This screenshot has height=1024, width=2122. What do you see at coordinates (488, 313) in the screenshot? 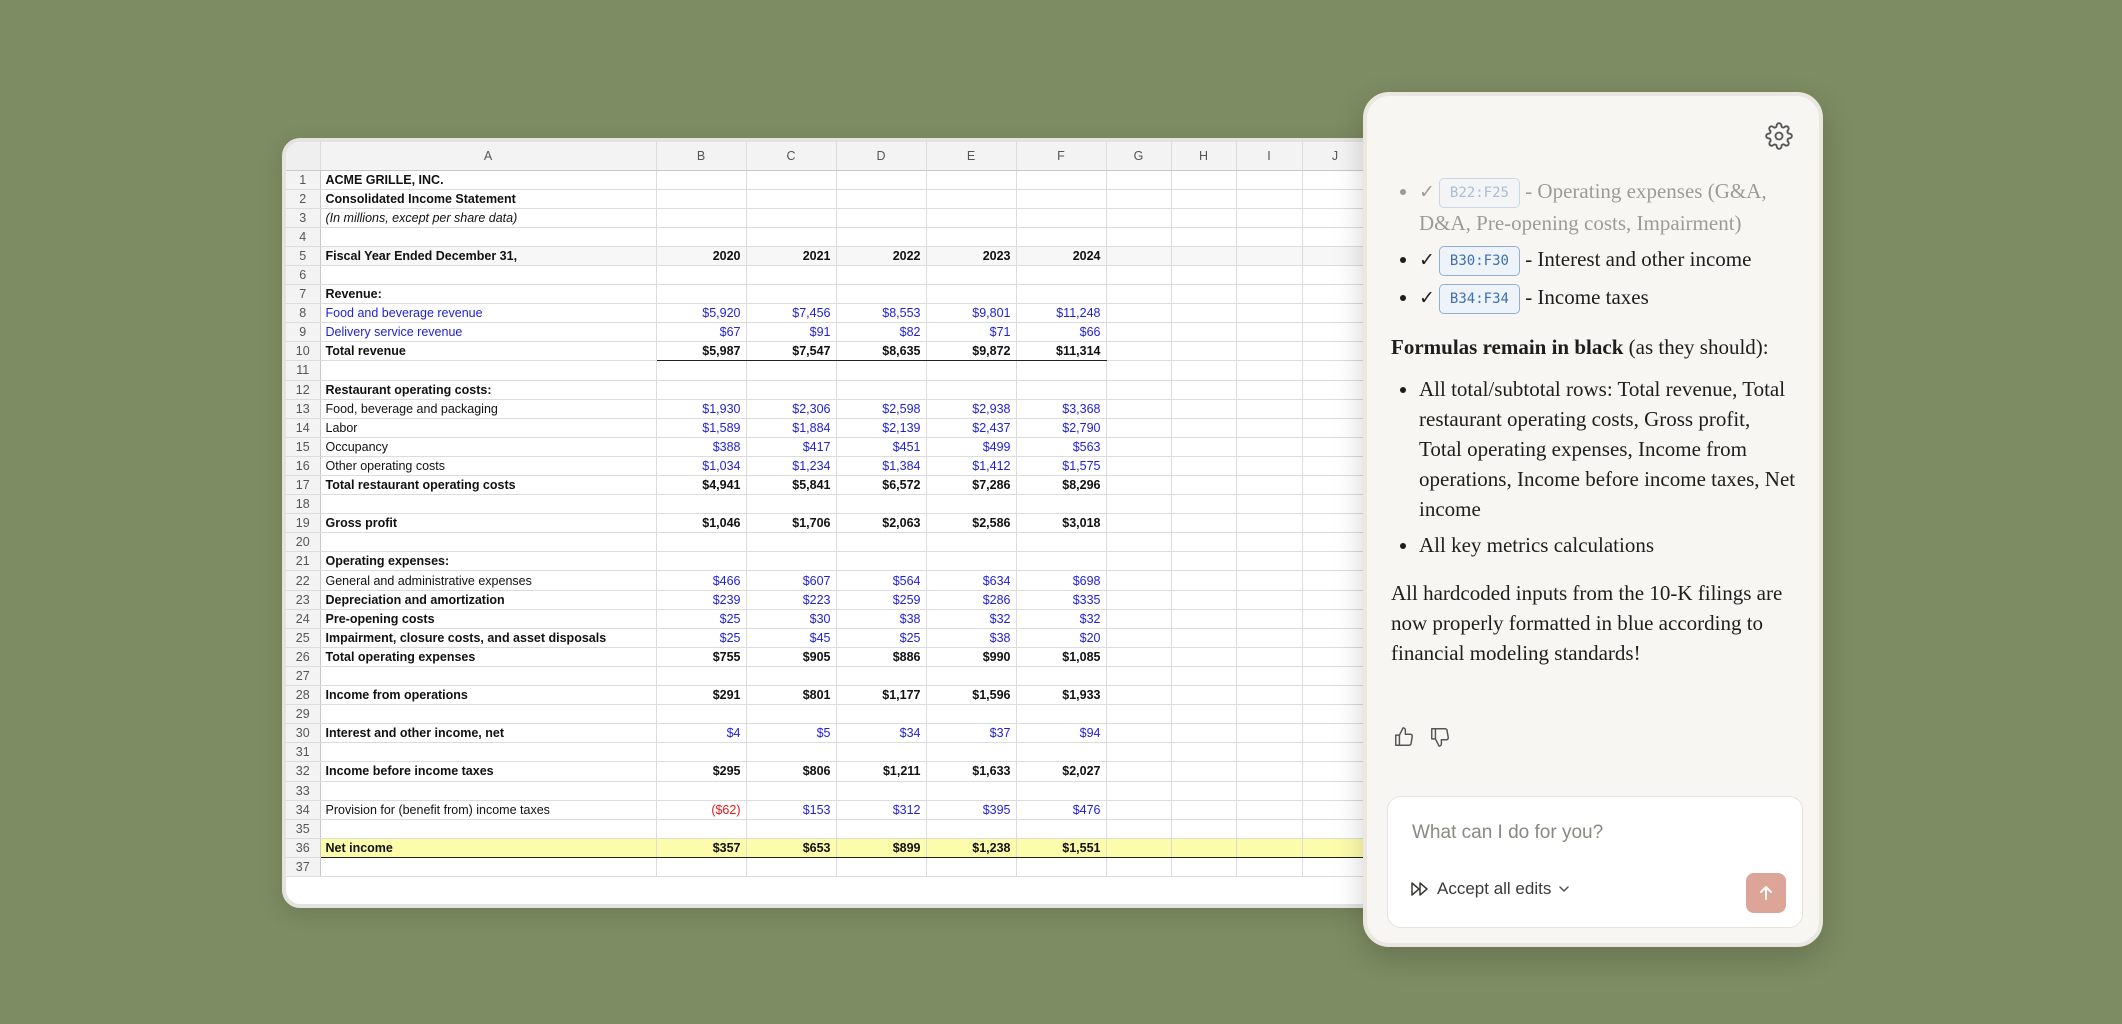
I see `cell-label: Food and beverage revenue` at bounding box center [488, 313].